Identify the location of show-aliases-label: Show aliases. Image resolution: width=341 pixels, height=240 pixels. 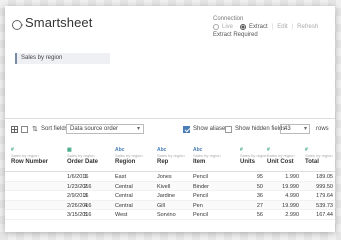
(210, 129).